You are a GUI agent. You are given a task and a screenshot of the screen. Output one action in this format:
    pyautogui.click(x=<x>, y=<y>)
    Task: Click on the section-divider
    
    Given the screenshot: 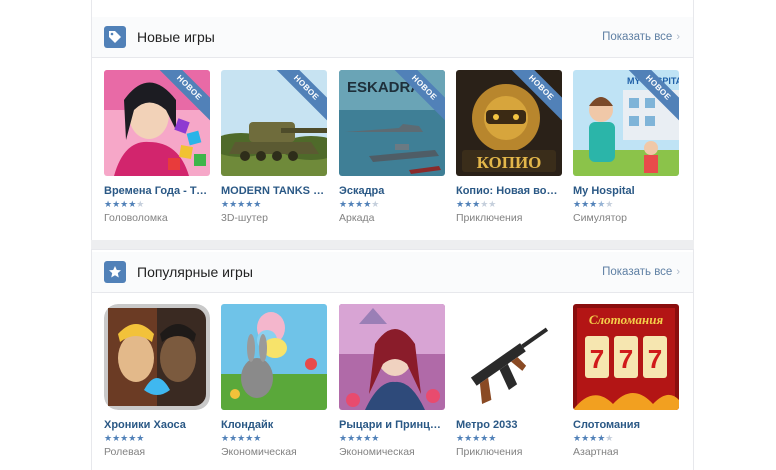 What is the action you would take?
    pyautogui.click(x=392, y=244)
    